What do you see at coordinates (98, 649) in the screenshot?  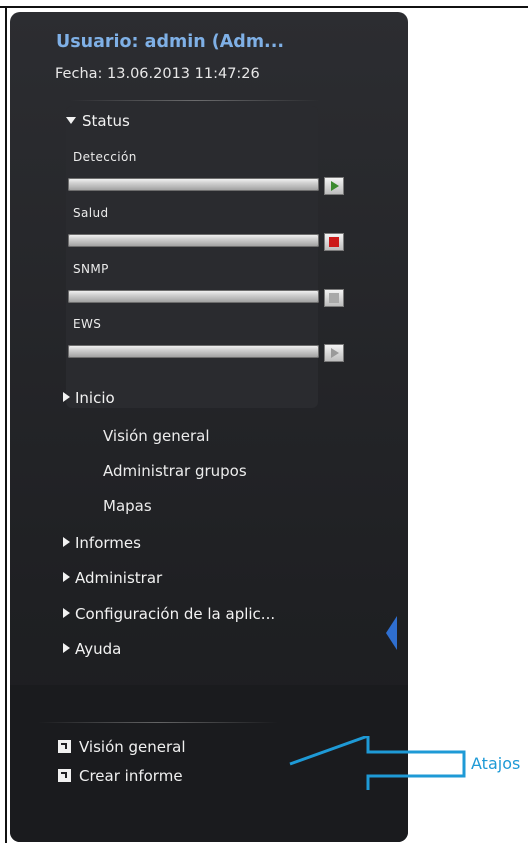 I see `nav-ayuda-label: Ayuda` at bounding box center [98, 649].